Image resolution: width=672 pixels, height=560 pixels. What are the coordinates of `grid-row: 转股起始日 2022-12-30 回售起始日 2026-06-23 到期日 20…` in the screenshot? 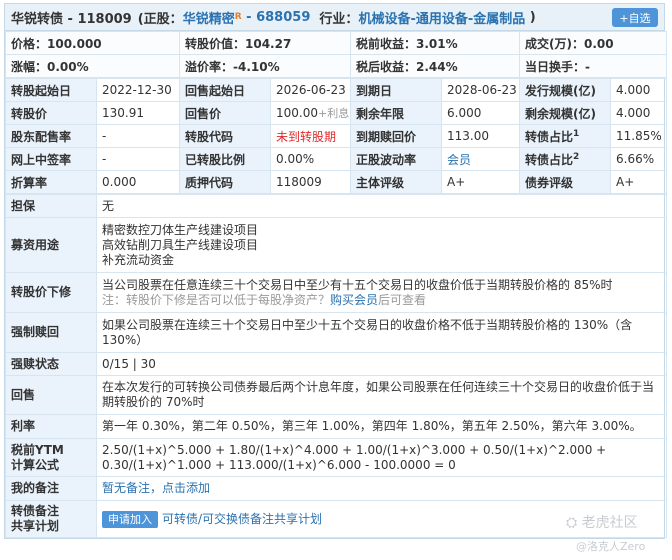 It's located at (336, 90).